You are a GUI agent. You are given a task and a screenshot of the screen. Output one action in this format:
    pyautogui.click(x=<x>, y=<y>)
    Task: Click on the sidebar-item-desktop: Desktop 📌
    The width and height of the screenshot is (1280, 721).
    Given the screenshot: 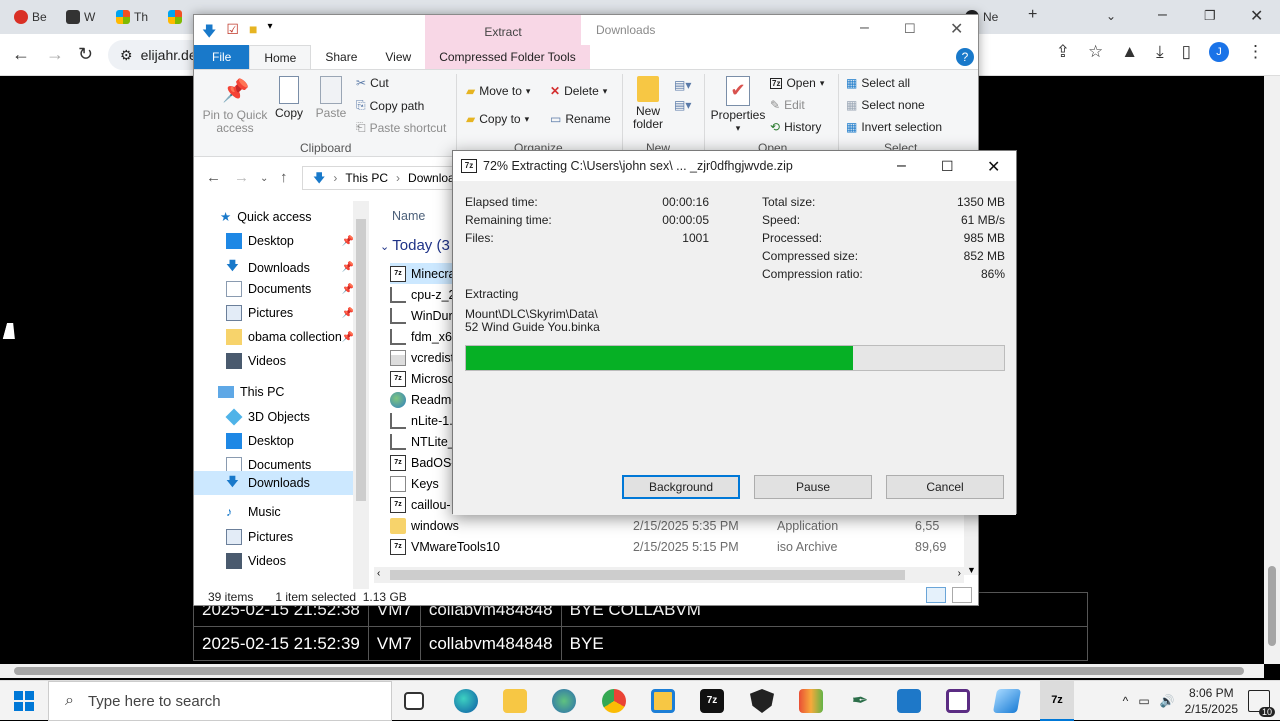 What is the action you would take?
    pyautogui.click(x=290, y=241)
    